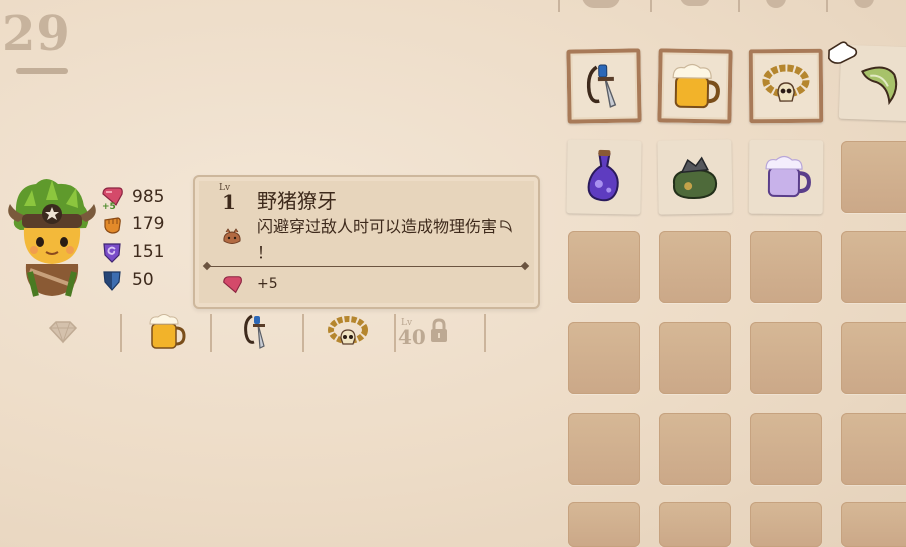 This screenshot has height=547, width=906. I want to click on purple-mug-icon, so click(788, 176).